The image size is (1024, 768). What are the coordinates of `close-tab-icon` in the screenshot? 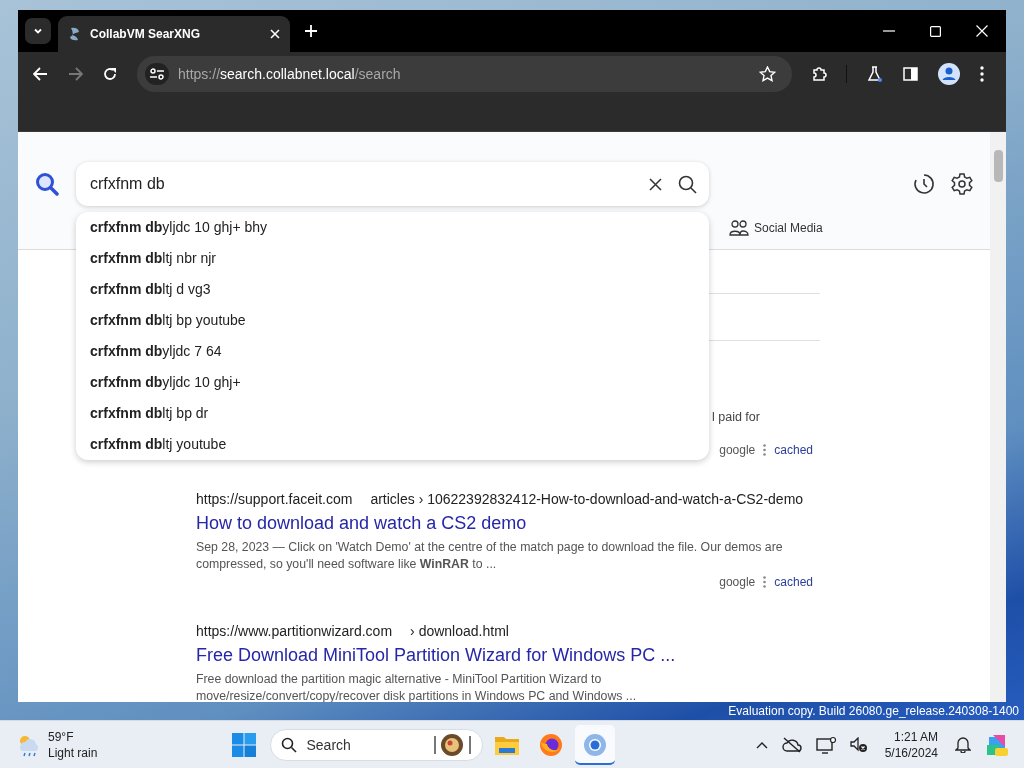 It's located at (275, 34).